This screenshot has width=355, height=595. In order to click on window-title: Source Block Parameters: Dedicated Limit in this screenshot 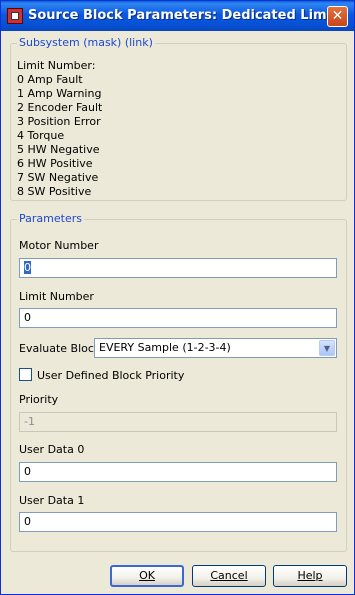, I will do `click(183, 15)`.